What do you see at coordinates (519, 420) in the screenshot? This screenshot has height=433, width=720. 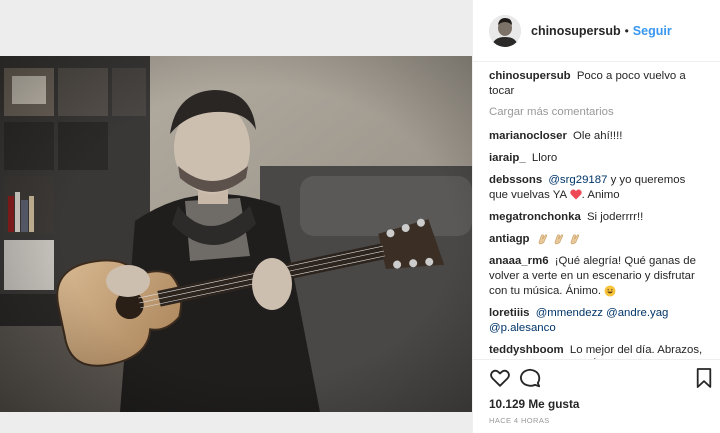 I see `post-timestamp: HACE 4 HORAS` at bounding box center [519, 420].